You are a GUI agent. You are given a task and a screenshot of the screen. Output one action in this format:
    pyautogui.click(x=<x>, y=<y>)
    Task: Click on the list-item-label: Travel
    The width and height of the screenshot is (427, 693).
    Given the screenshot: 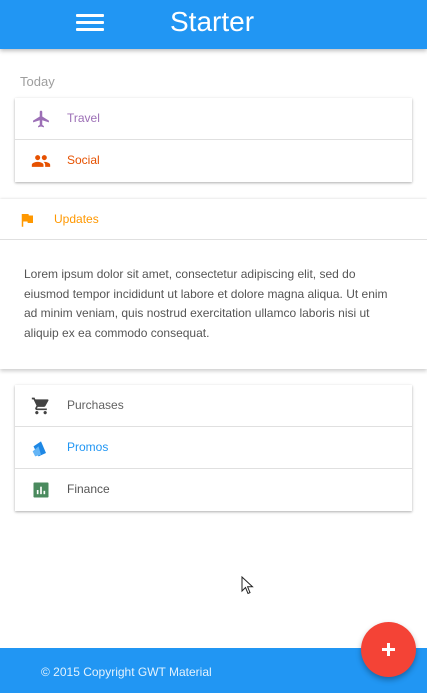 What is the action you would take?
    pyautogui.click(x=83, y=118)
    